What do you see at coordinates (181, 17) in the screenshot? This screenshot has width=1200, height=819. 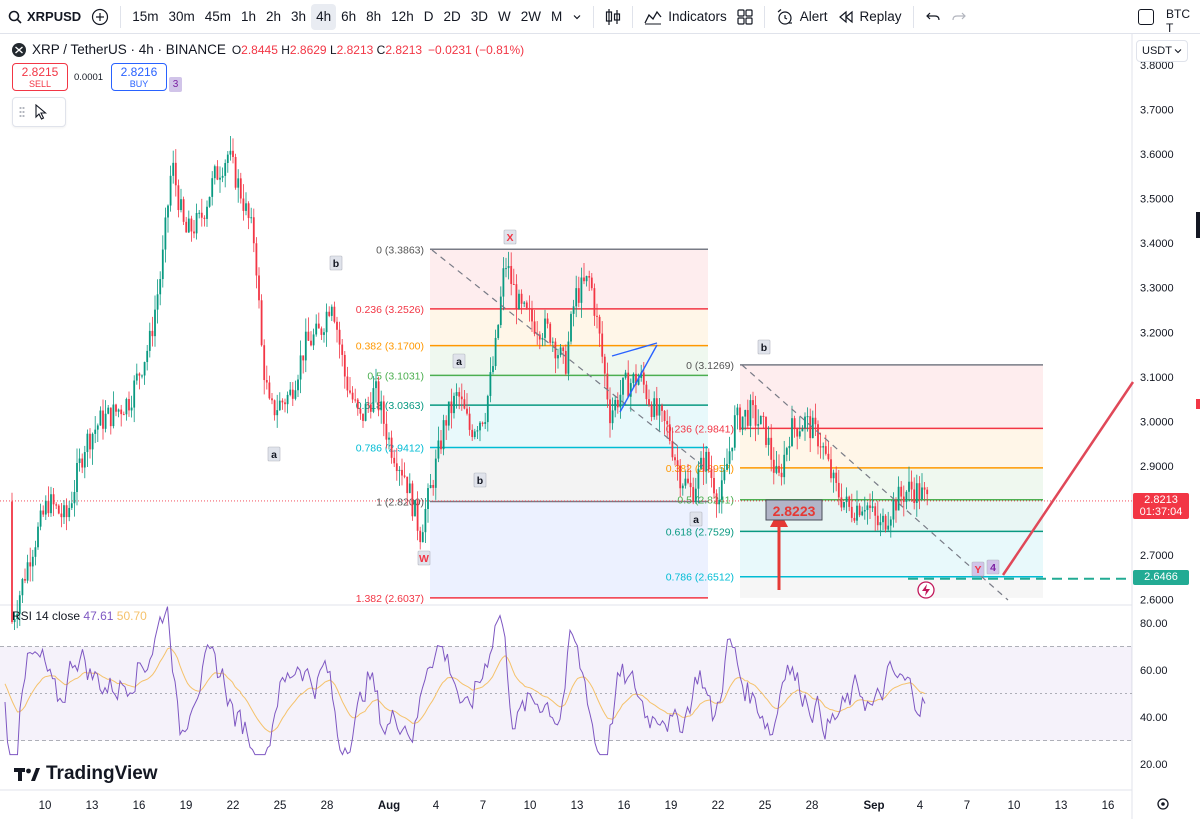 I see `interval-30m: 30m` at bounding box center [181, 17].